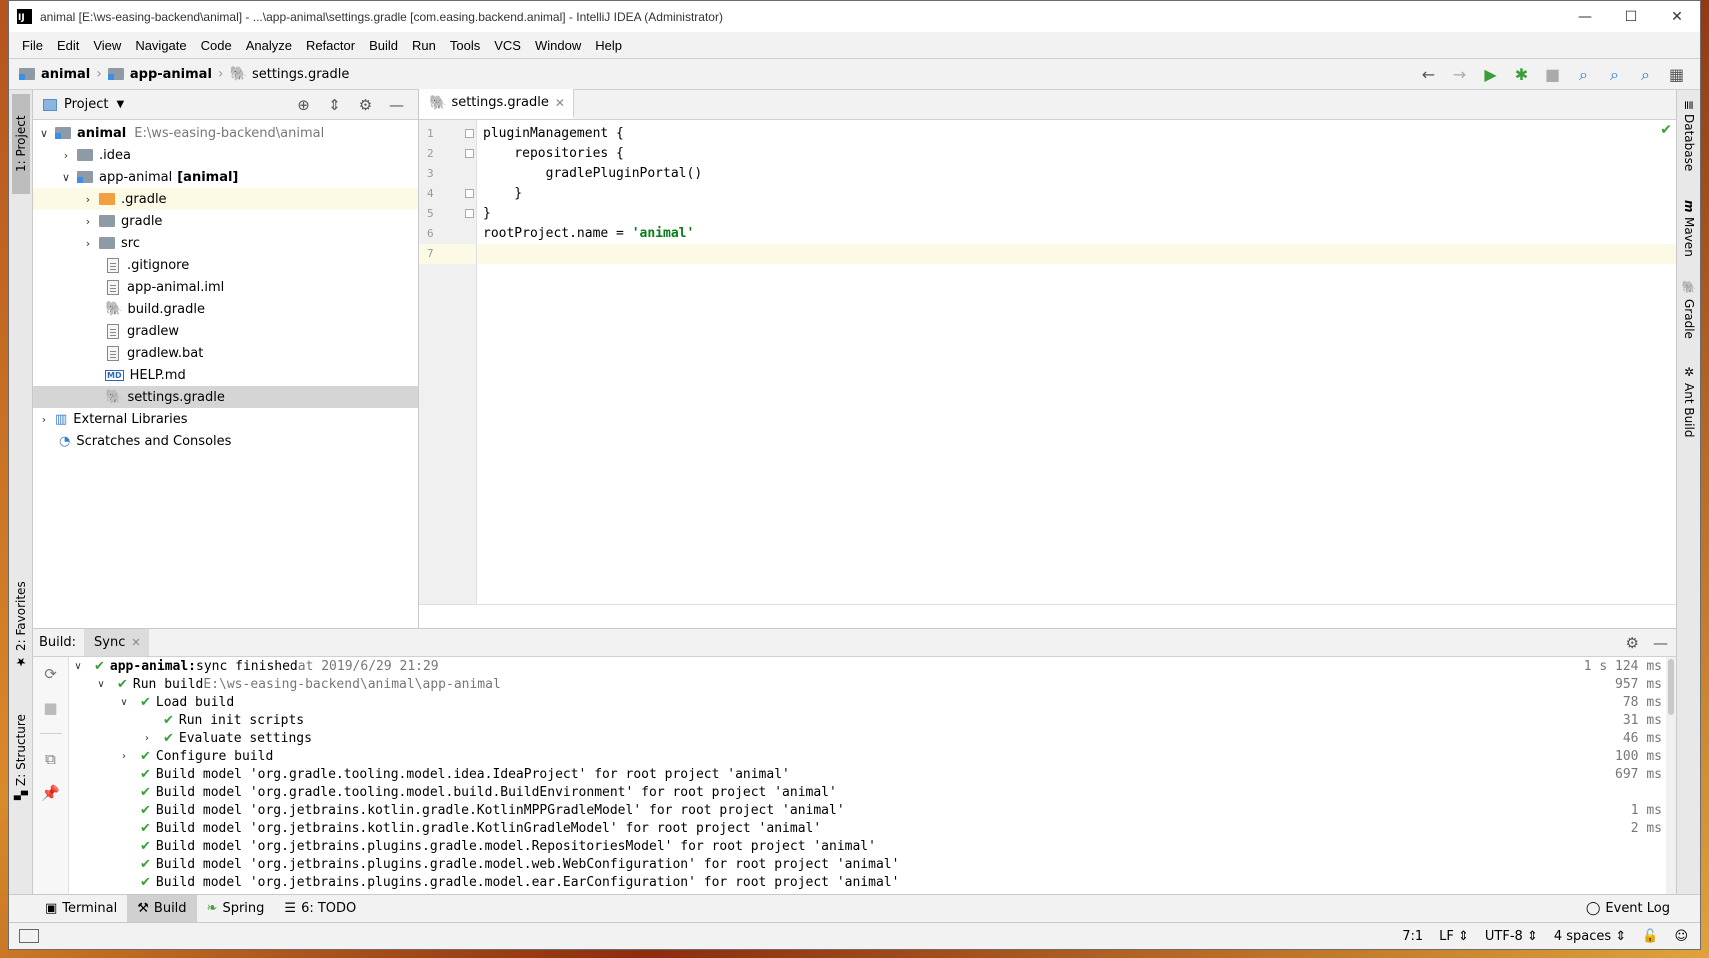 Image resolution: width=1709 pixels, height=958 pixels. Describe the element at coordinates (50, 759) in the screenshot. I see `toggle-view-icon: ⧉` at that location.